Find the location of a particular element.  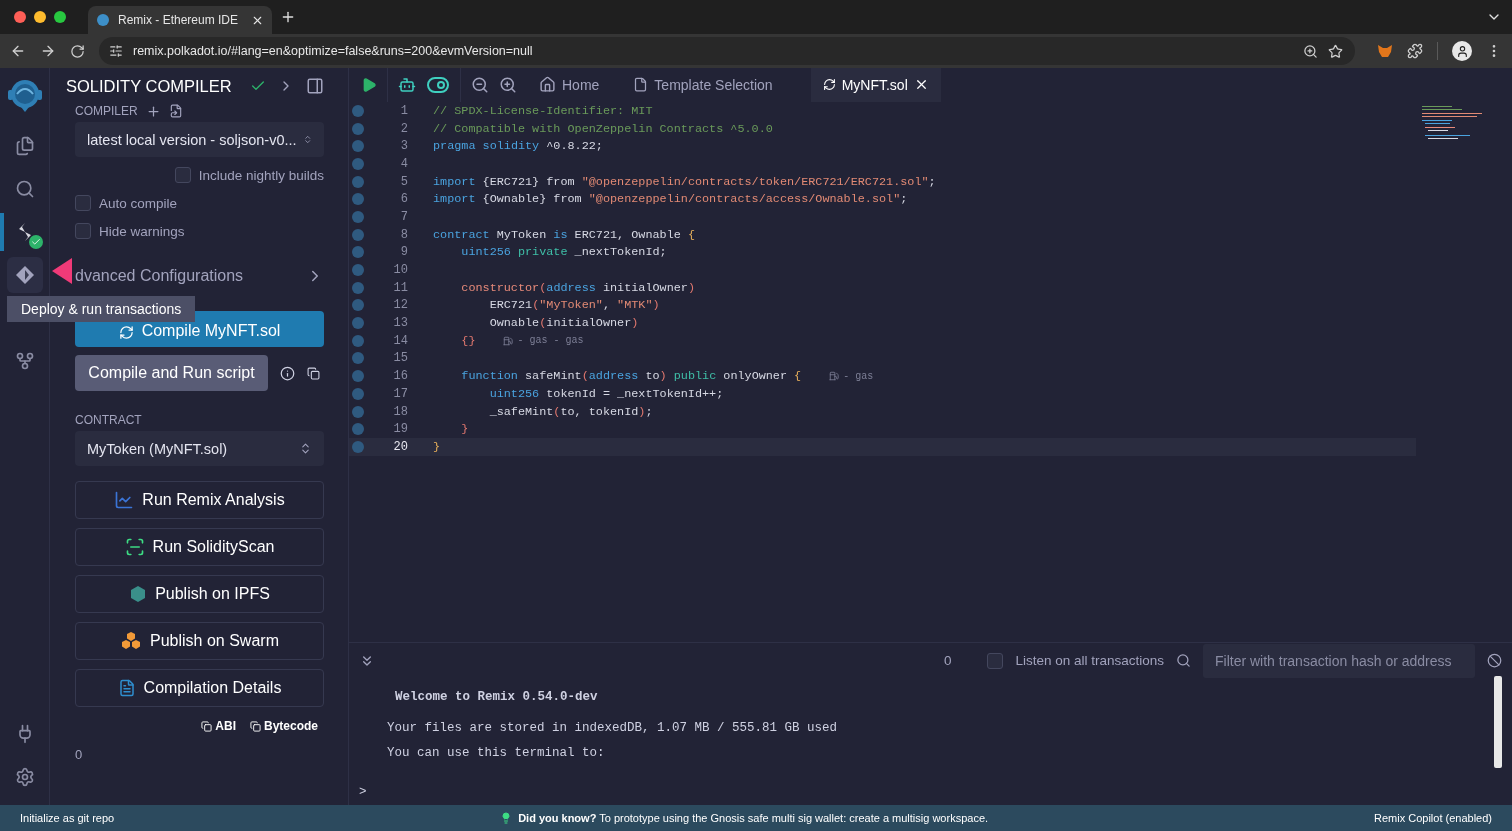

code-line: // SPDX-License-Identifier: MIT is located at coordinates (543, 110).